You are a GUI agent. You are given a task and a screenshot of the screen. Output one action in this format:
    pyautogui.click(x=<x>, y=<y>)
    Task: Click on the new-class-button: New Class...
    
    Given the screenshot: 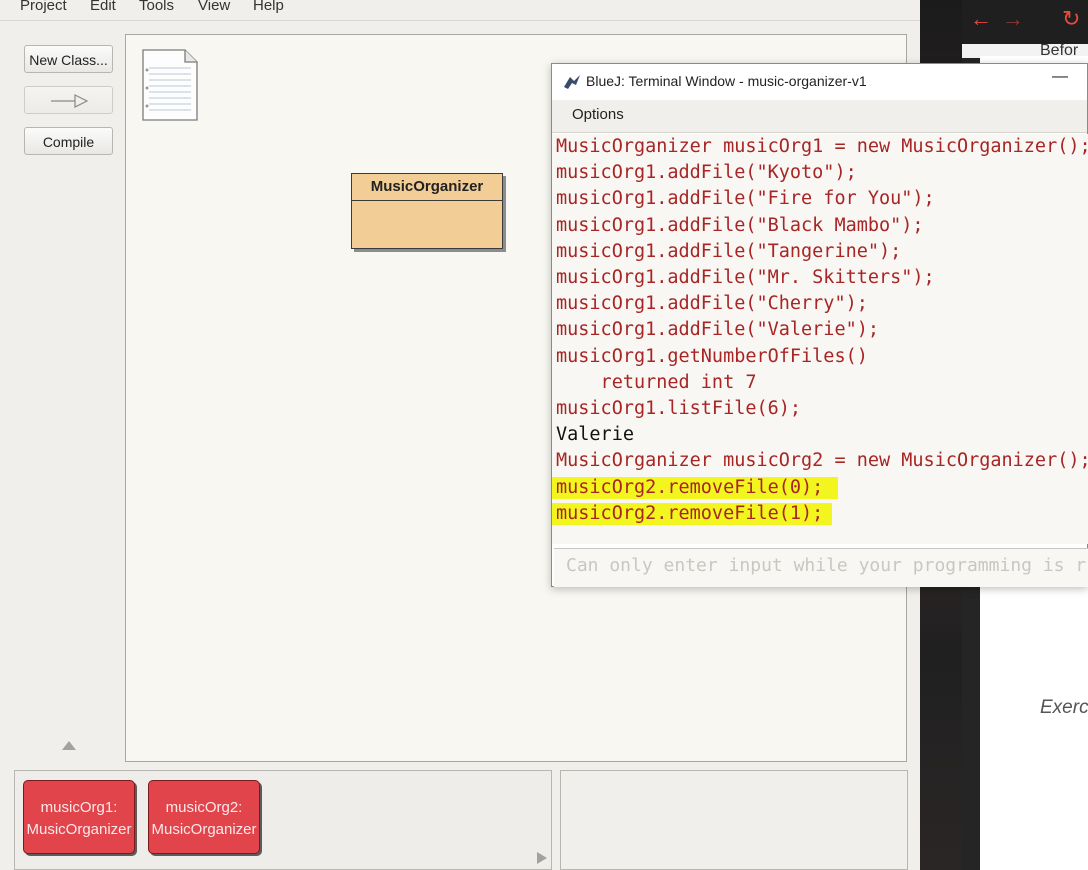 What is the action you would take?
    pyautogui.click(x=68, y=59)
    